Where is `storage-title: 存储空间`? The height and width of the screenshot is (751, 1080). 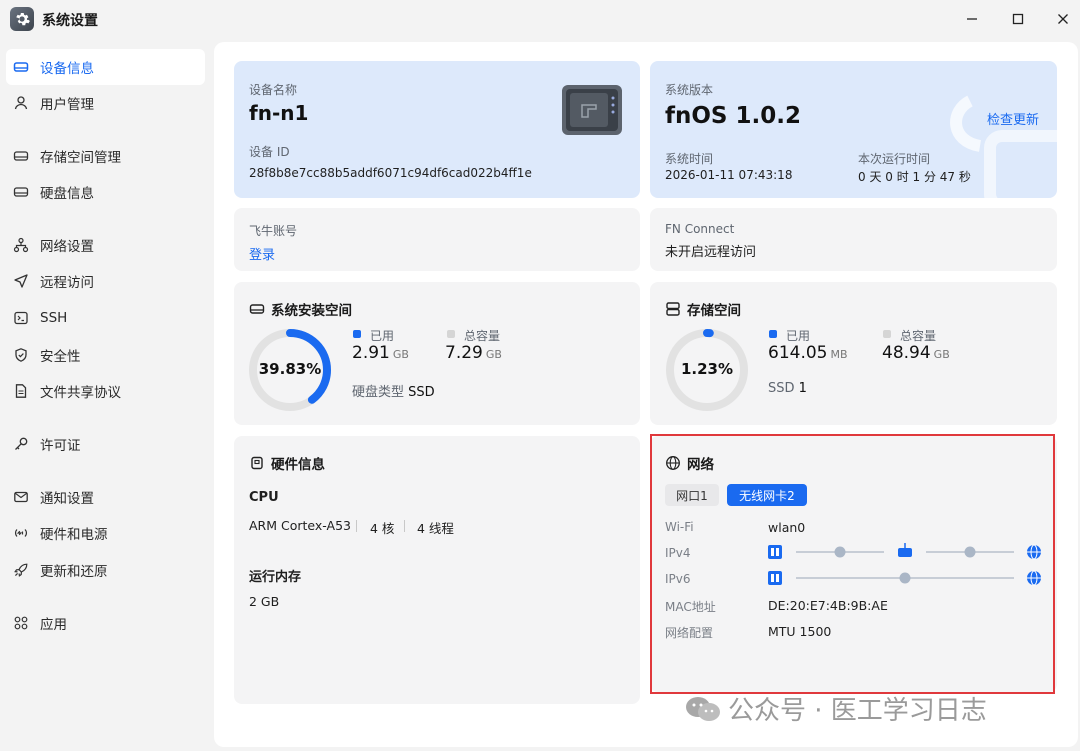 storage-title: 存储空间 is located at coordinates (703, 309).